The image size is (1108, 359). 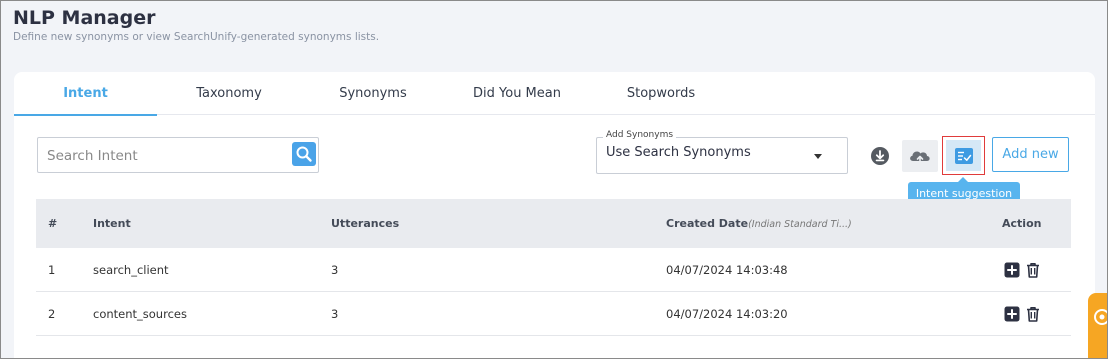 What do you see at coordinates (373, 93) in the screenshot?
I see `tab-synonyms: Synonyms` at bounding box center [373, 93].